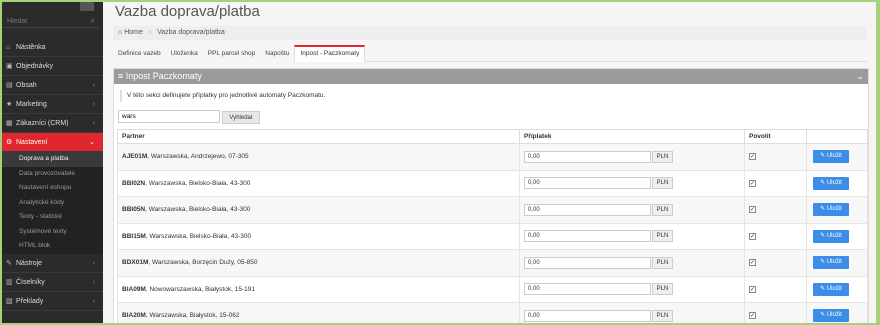 This screenshot has width=880, height=325. What do you see at coordinates (51, 85) in the screenshot?
I see `sidebar-item-obsah: ▤ Obsah ‹` at bounding box center [51, 85].